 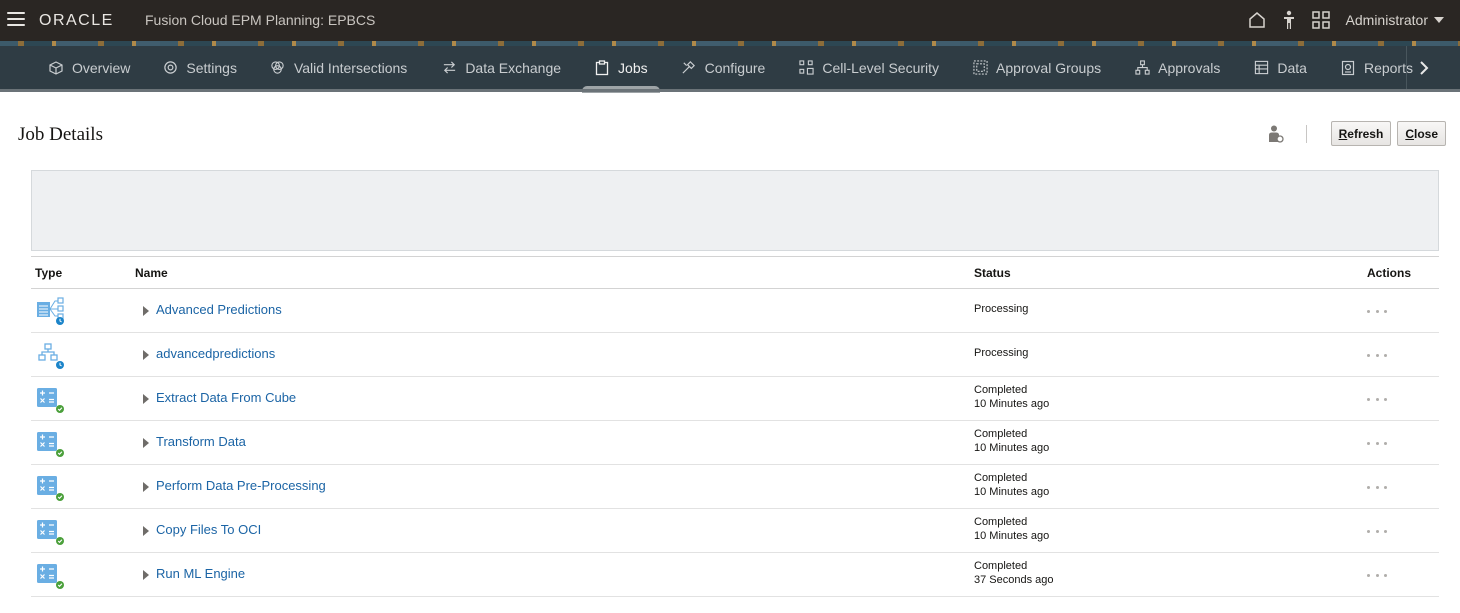 What do you see at coordinates (1142, 68) in the screenshot?
I see `approvals-icon` at bounding box center [1142, 68].